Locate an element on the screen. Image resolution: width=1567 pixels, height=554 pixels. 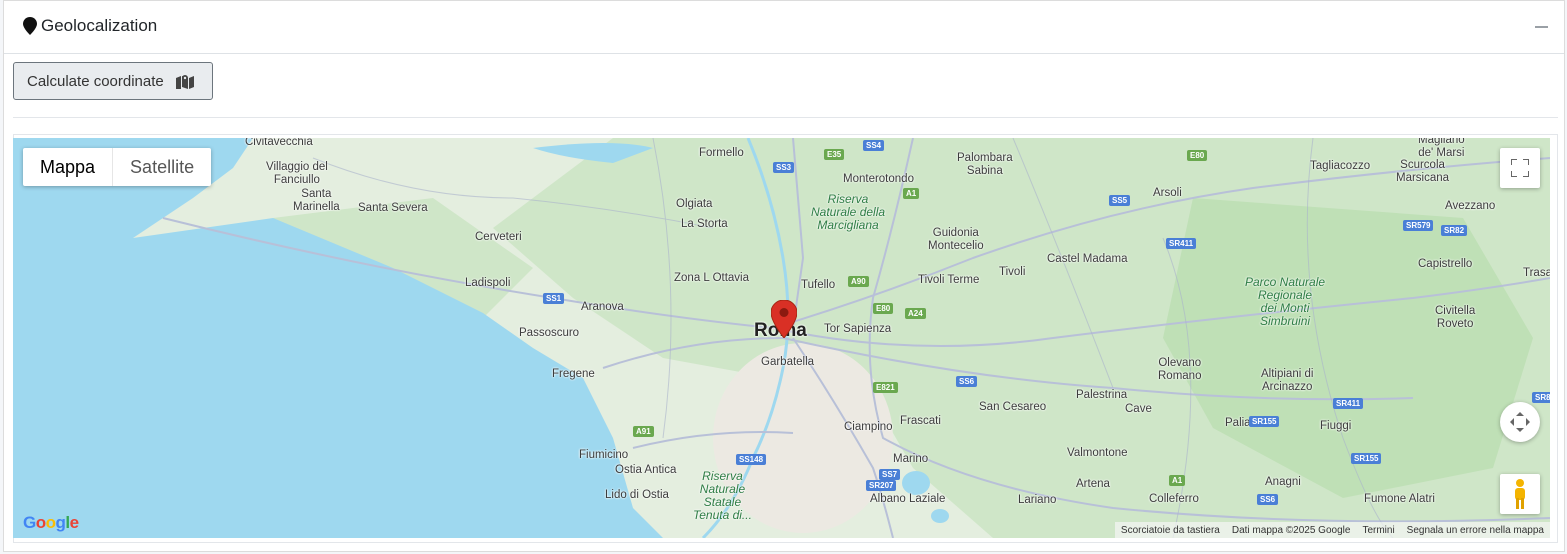
keyboard-shortcuts-link: Scorciatoie da tastiera is located at coordinates (1170, 530).